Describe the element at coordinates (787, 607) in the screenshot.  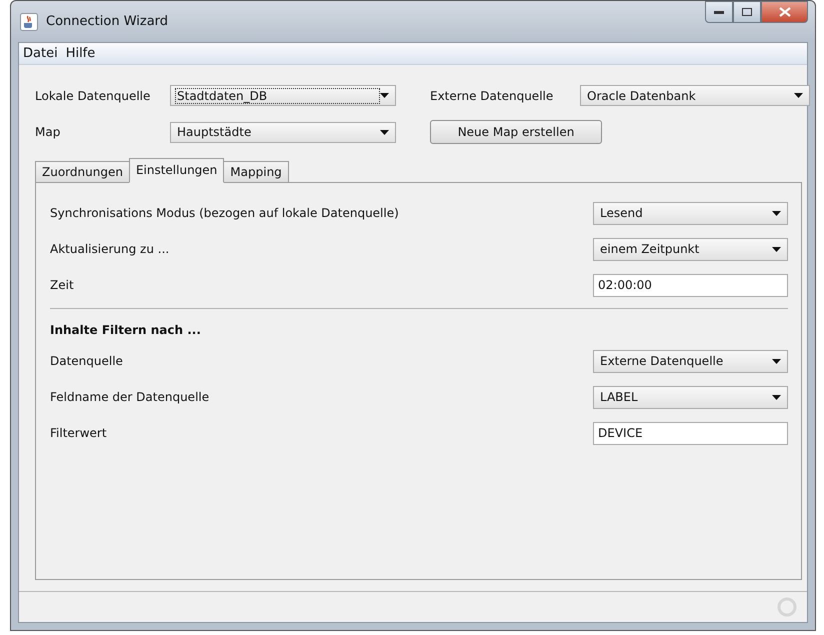
I see `spinner-icon` at that location.